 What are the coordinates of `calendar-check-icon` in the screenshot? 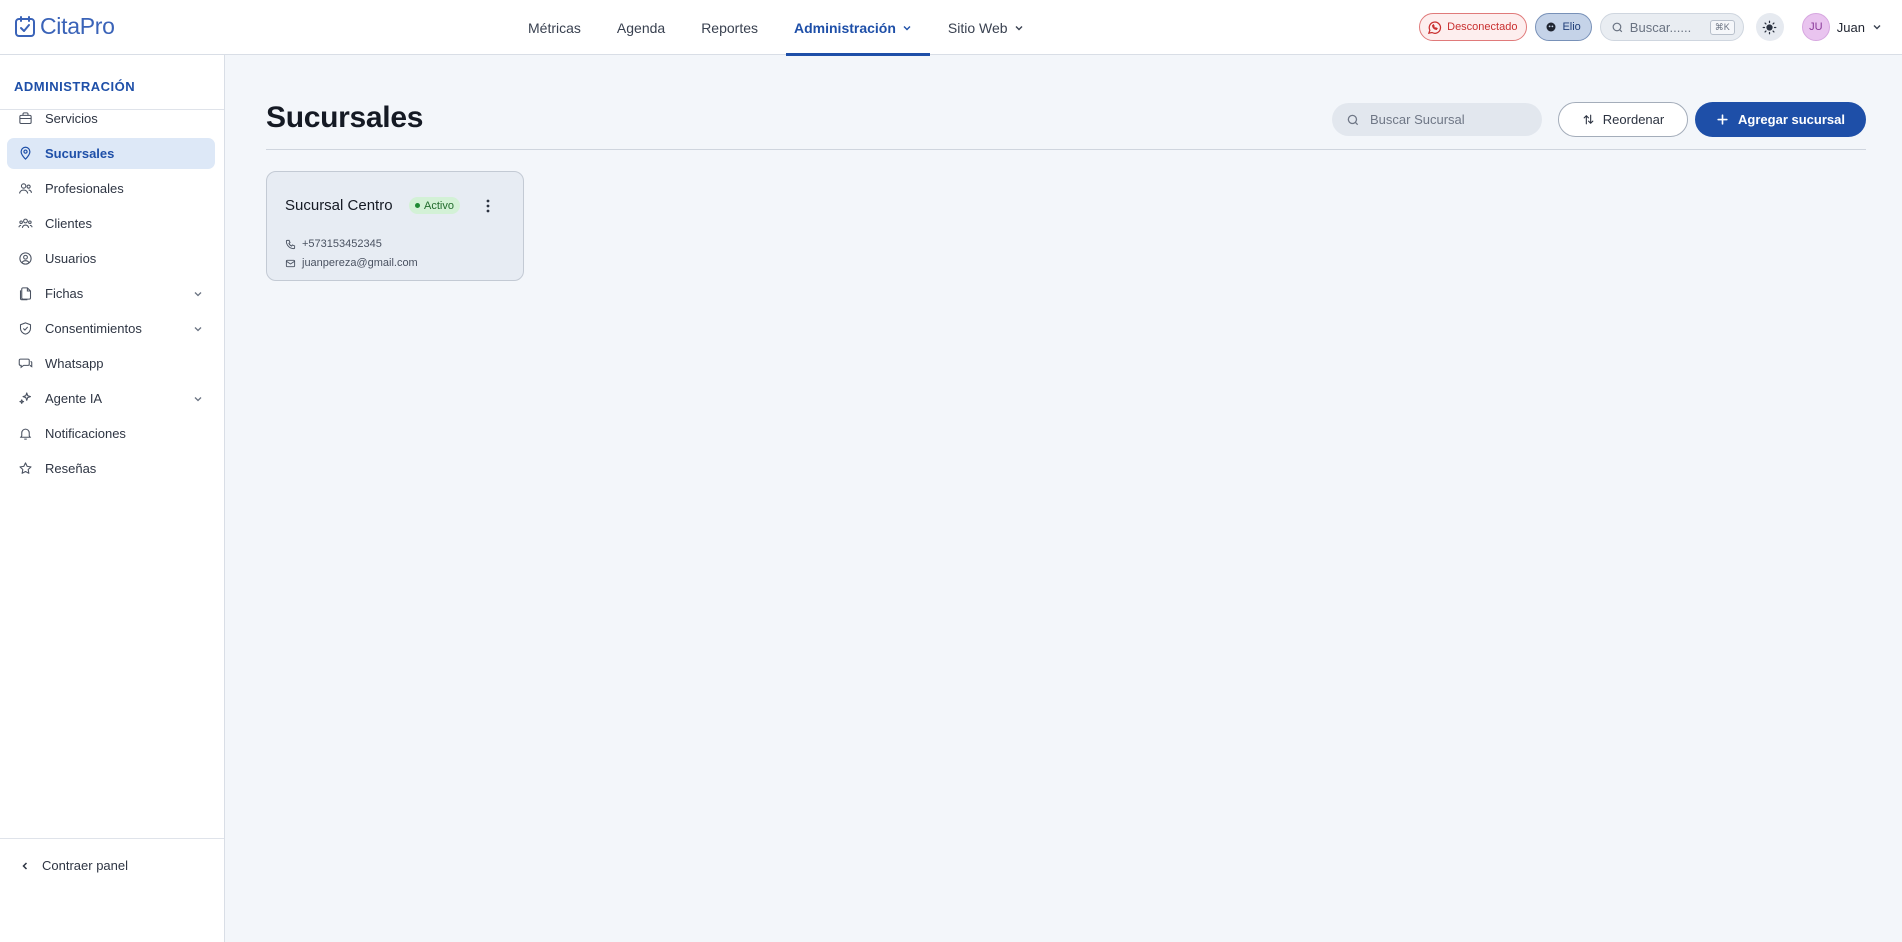 It's located at (25, 26).